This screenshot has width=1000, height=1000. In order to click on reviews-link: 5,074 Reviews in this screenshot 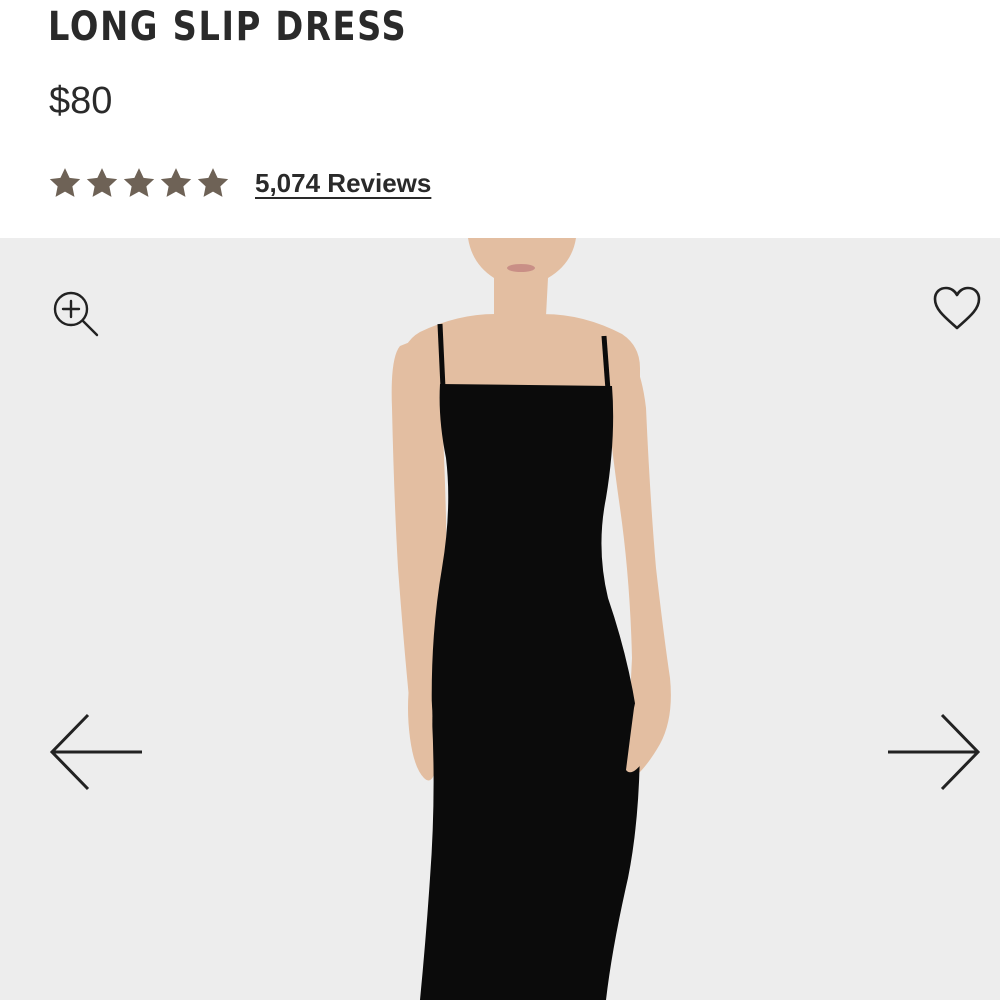, I will do `click(343, 183)`.